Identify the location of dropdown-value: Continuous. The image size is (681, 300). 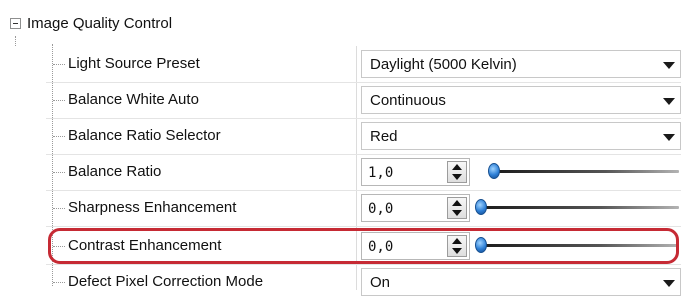
(408, 100).